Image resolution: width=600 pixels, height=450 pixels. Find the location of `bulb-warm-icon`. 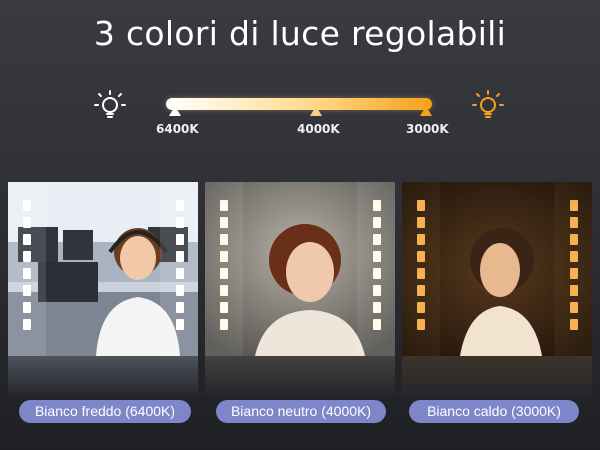

bulb-warm-icon is located at coordinates (488, 104).